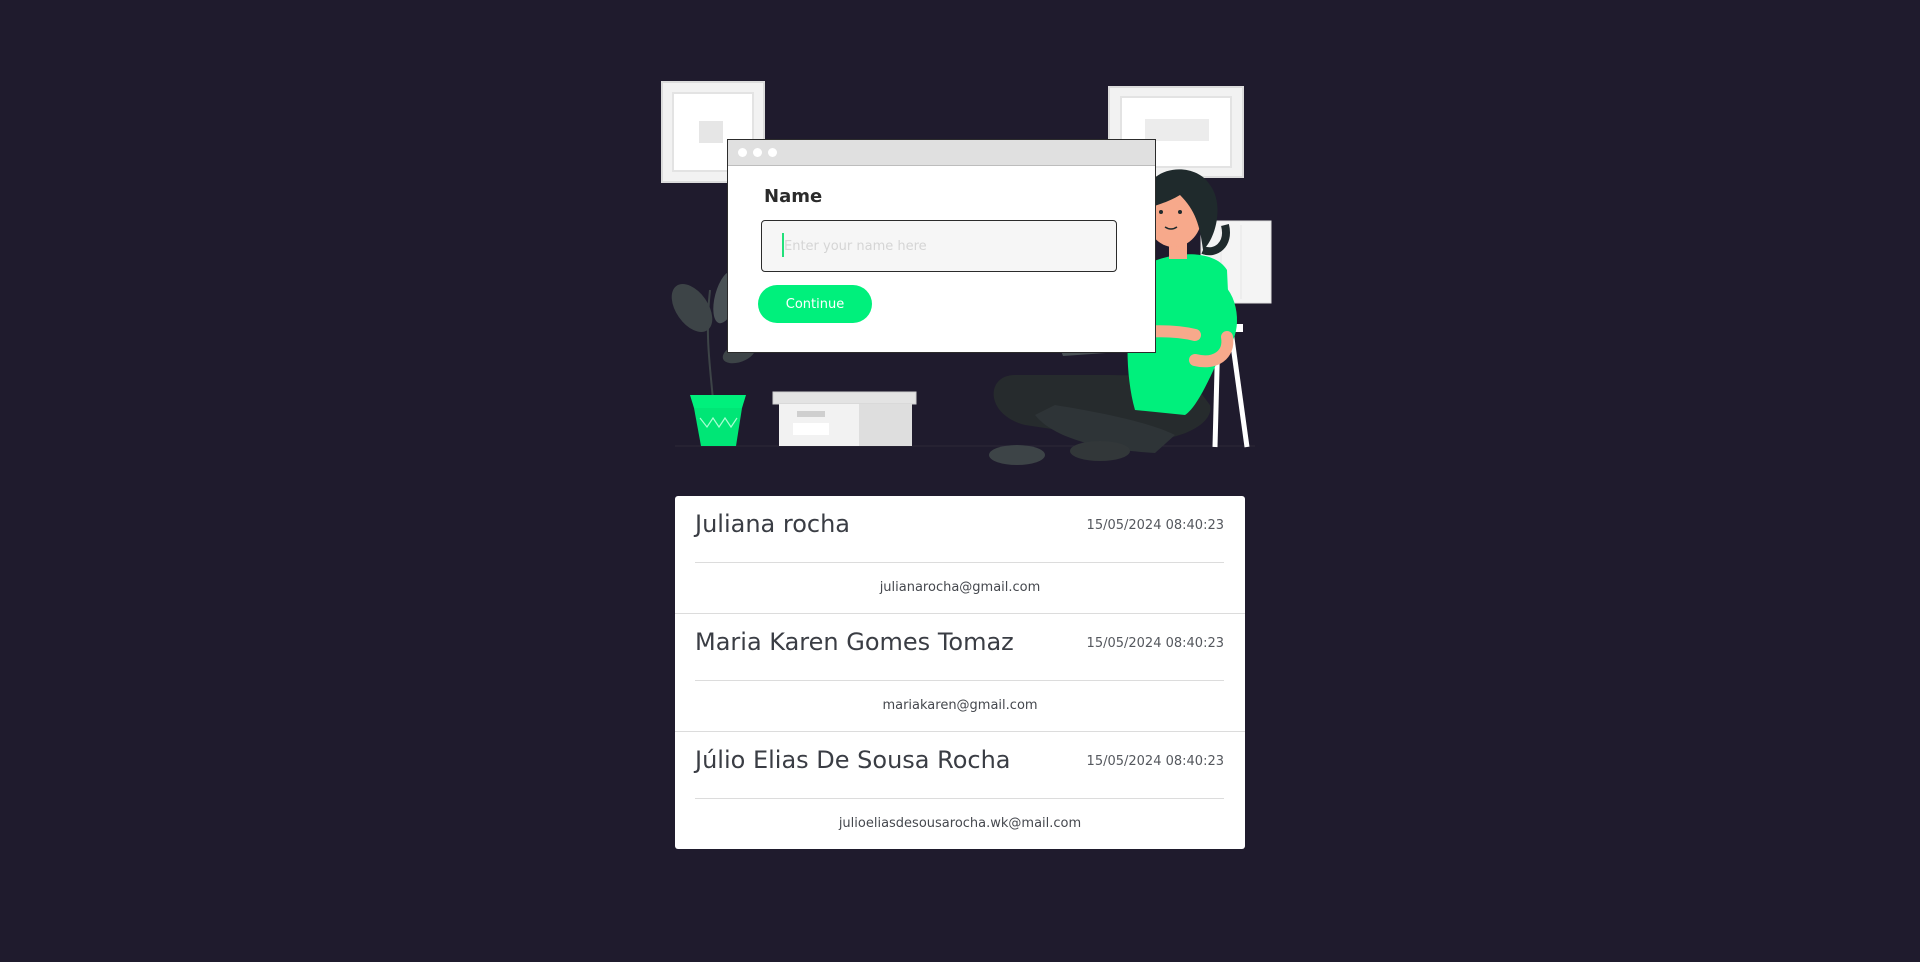 This screenshot has height=962, width=1920. What do you see at coordinates (939, 246) in the screenshot?
I see `name-input` at bounding box center [939, 246].